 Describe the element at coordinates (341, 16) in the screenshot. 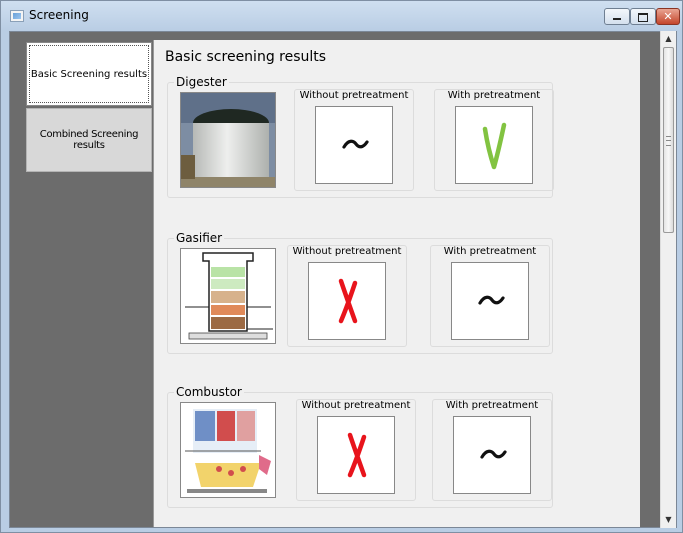

I see `title-bar: Screening ✕` at that location.